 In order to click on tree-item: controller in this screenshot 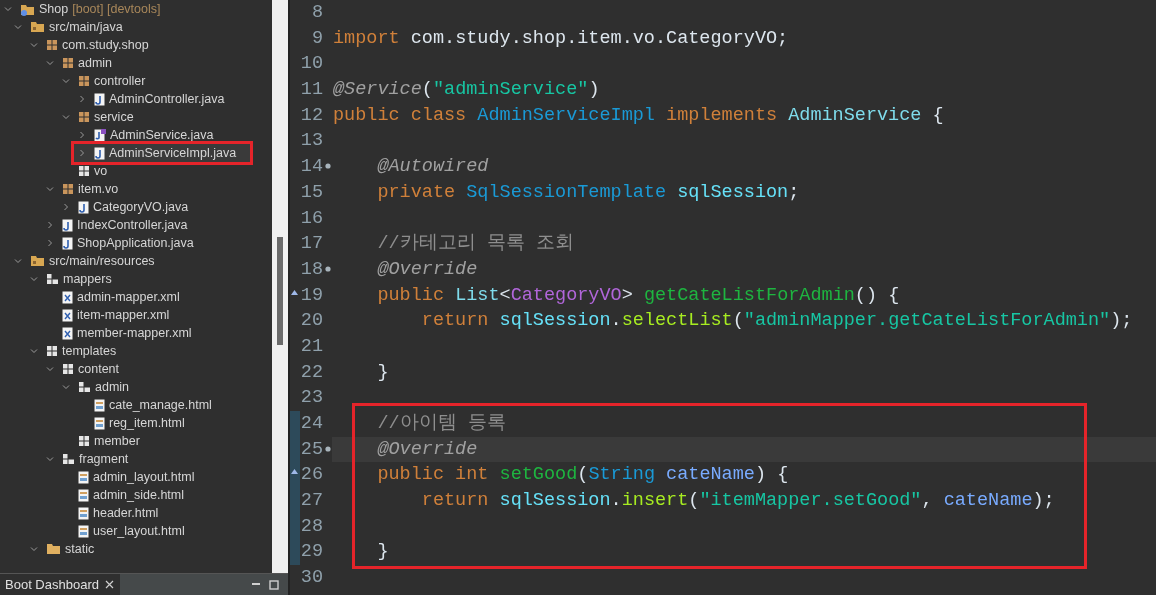, I will do `click(109, 81)`.